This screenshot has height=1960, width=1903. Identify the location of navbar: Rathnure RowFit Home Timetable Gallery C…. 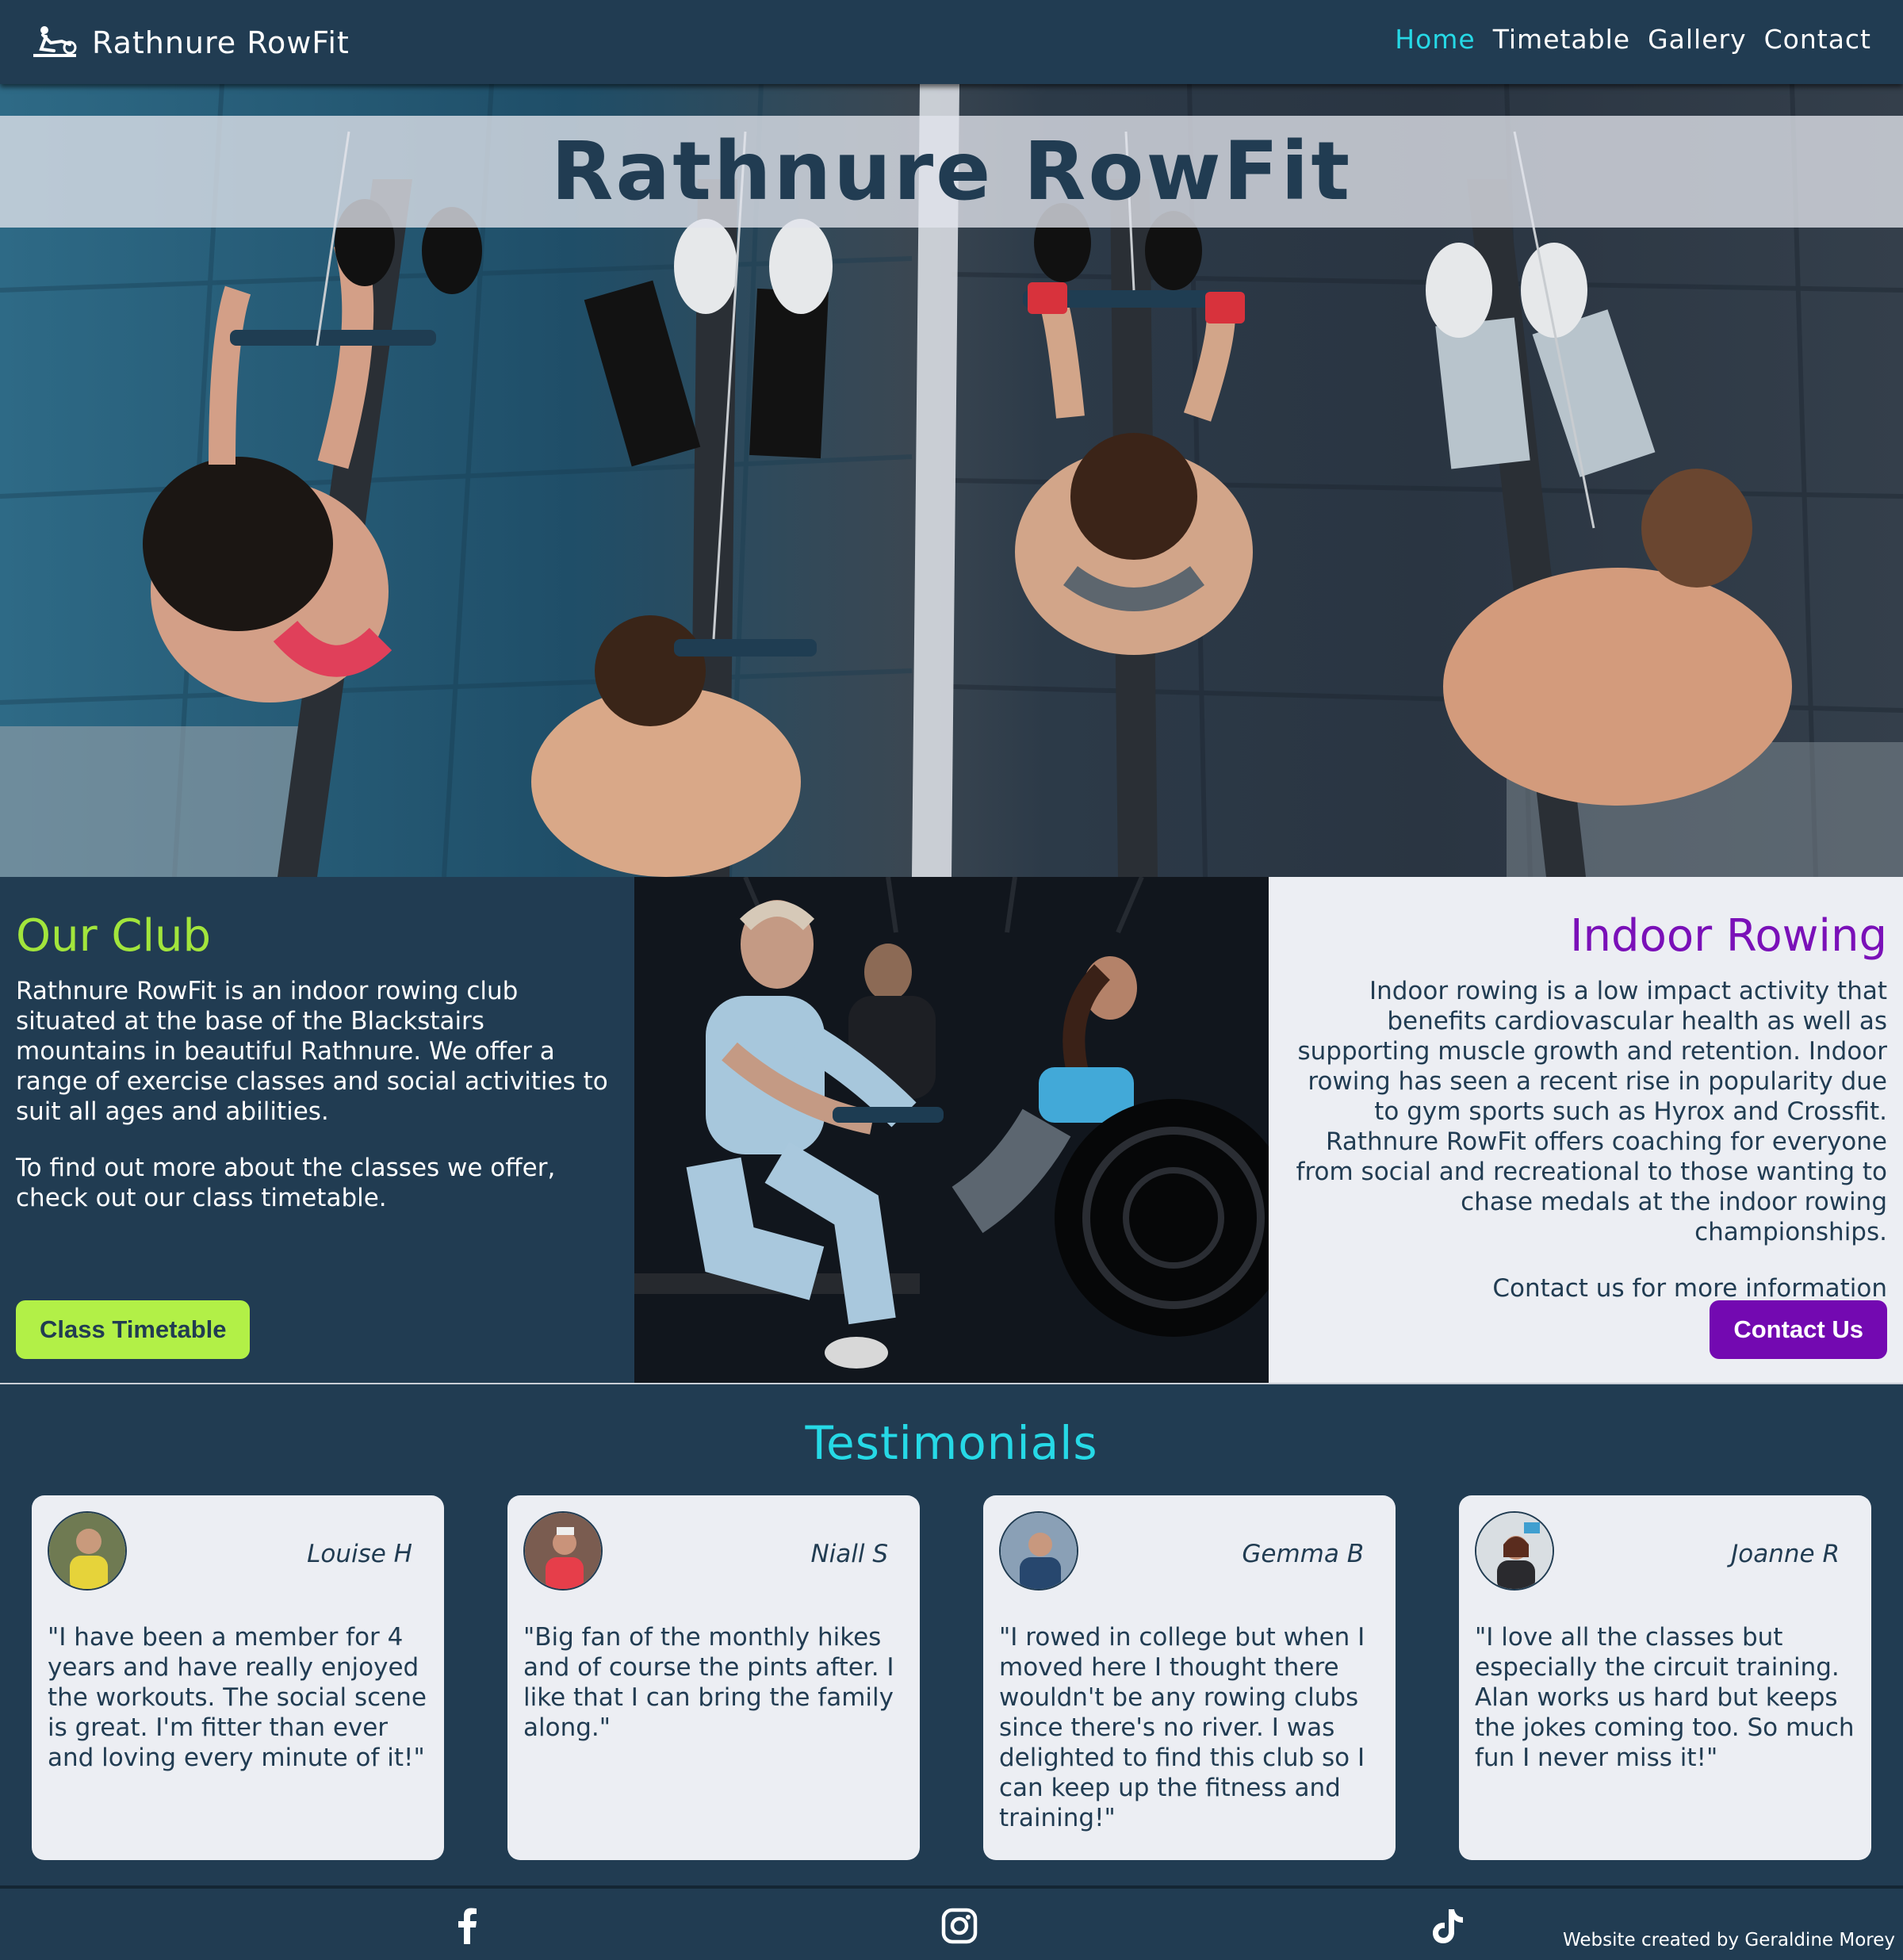
(951, 42).